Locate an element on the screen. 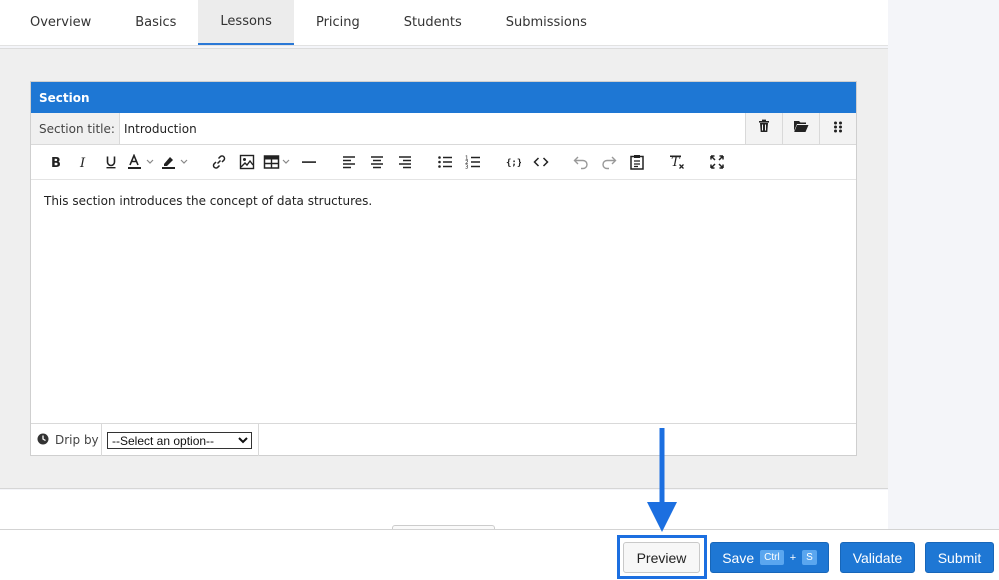 This screenshot has width=999, height=580. drip-select: --Select an option-- is located at coordinates (179, 440).